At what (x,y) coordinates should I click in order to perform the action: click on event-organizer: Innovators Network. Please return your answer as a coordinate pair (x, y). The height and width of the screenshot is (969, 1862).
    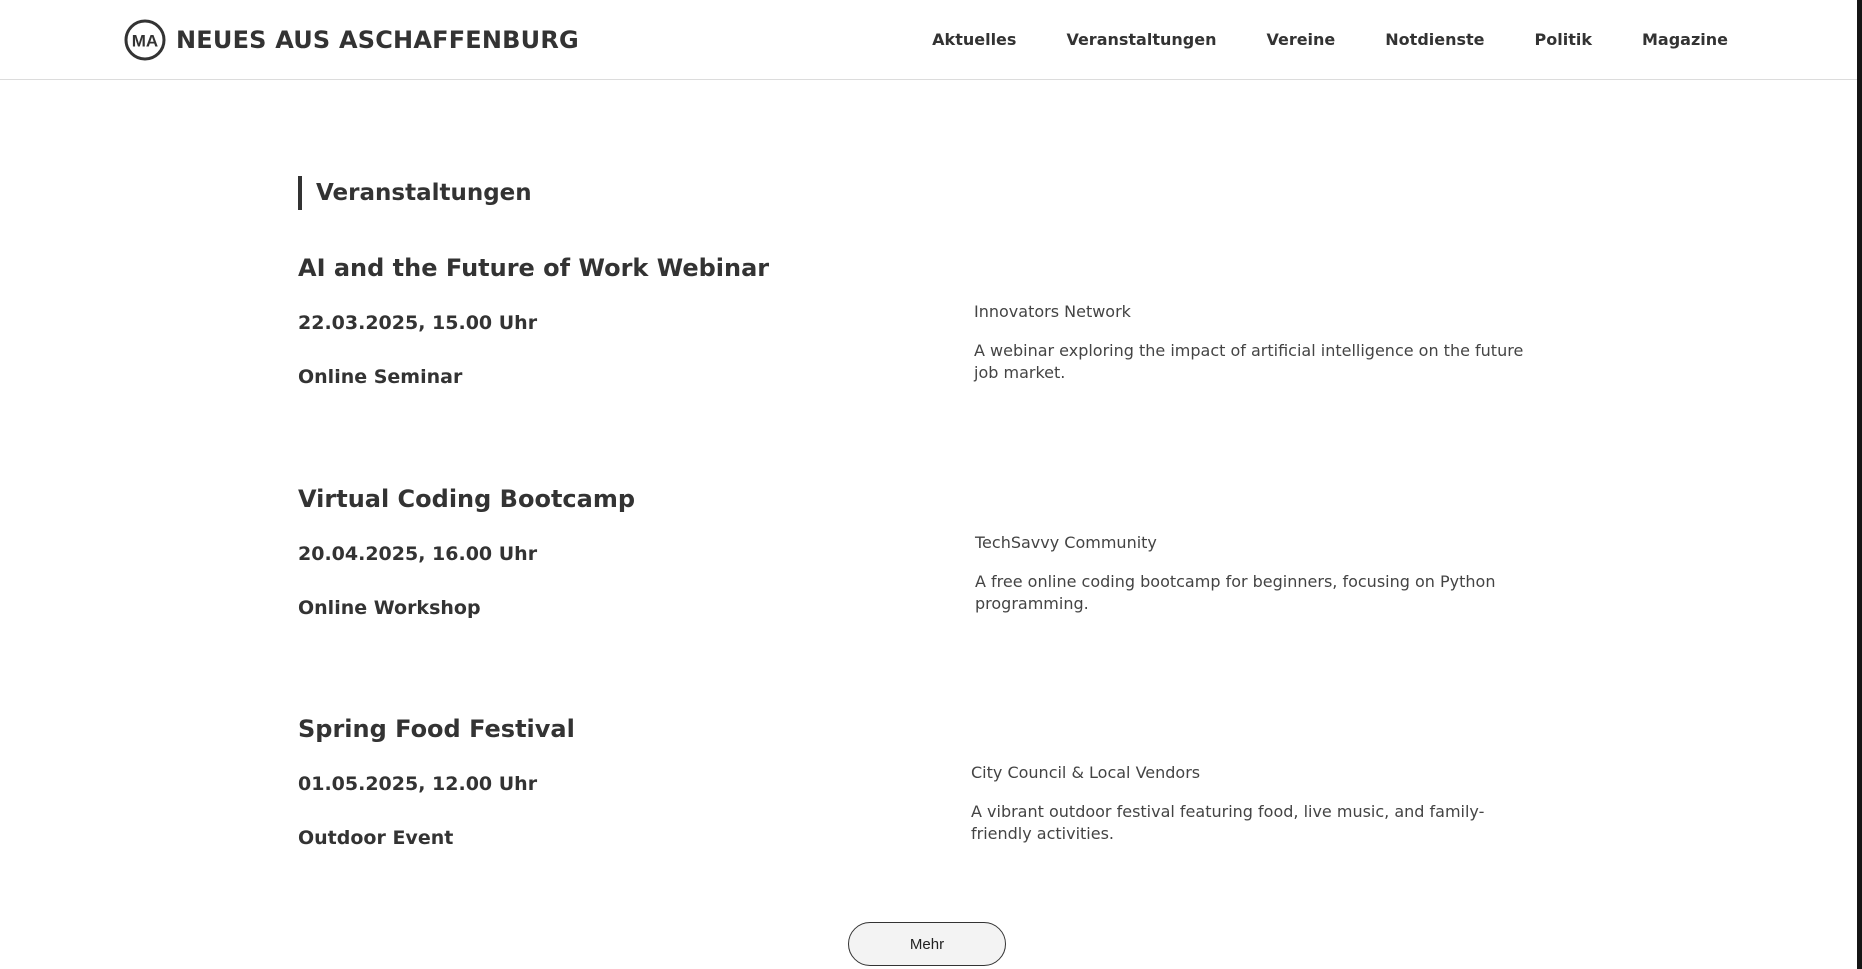
    Looking at the image, I should click on (1052, 311).